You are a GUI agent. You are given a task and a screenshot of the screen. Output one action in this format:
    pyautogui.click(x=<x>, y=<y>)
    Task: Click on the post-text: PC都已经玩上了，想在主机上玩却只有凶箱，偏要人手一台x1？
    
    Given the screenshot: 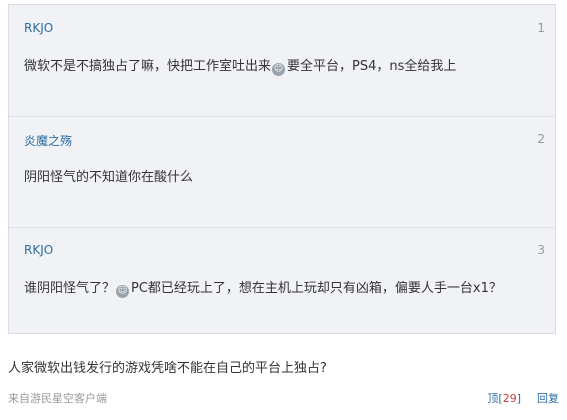 What is the action you would take?
    pyautogui.click(x=316, y=288)
    